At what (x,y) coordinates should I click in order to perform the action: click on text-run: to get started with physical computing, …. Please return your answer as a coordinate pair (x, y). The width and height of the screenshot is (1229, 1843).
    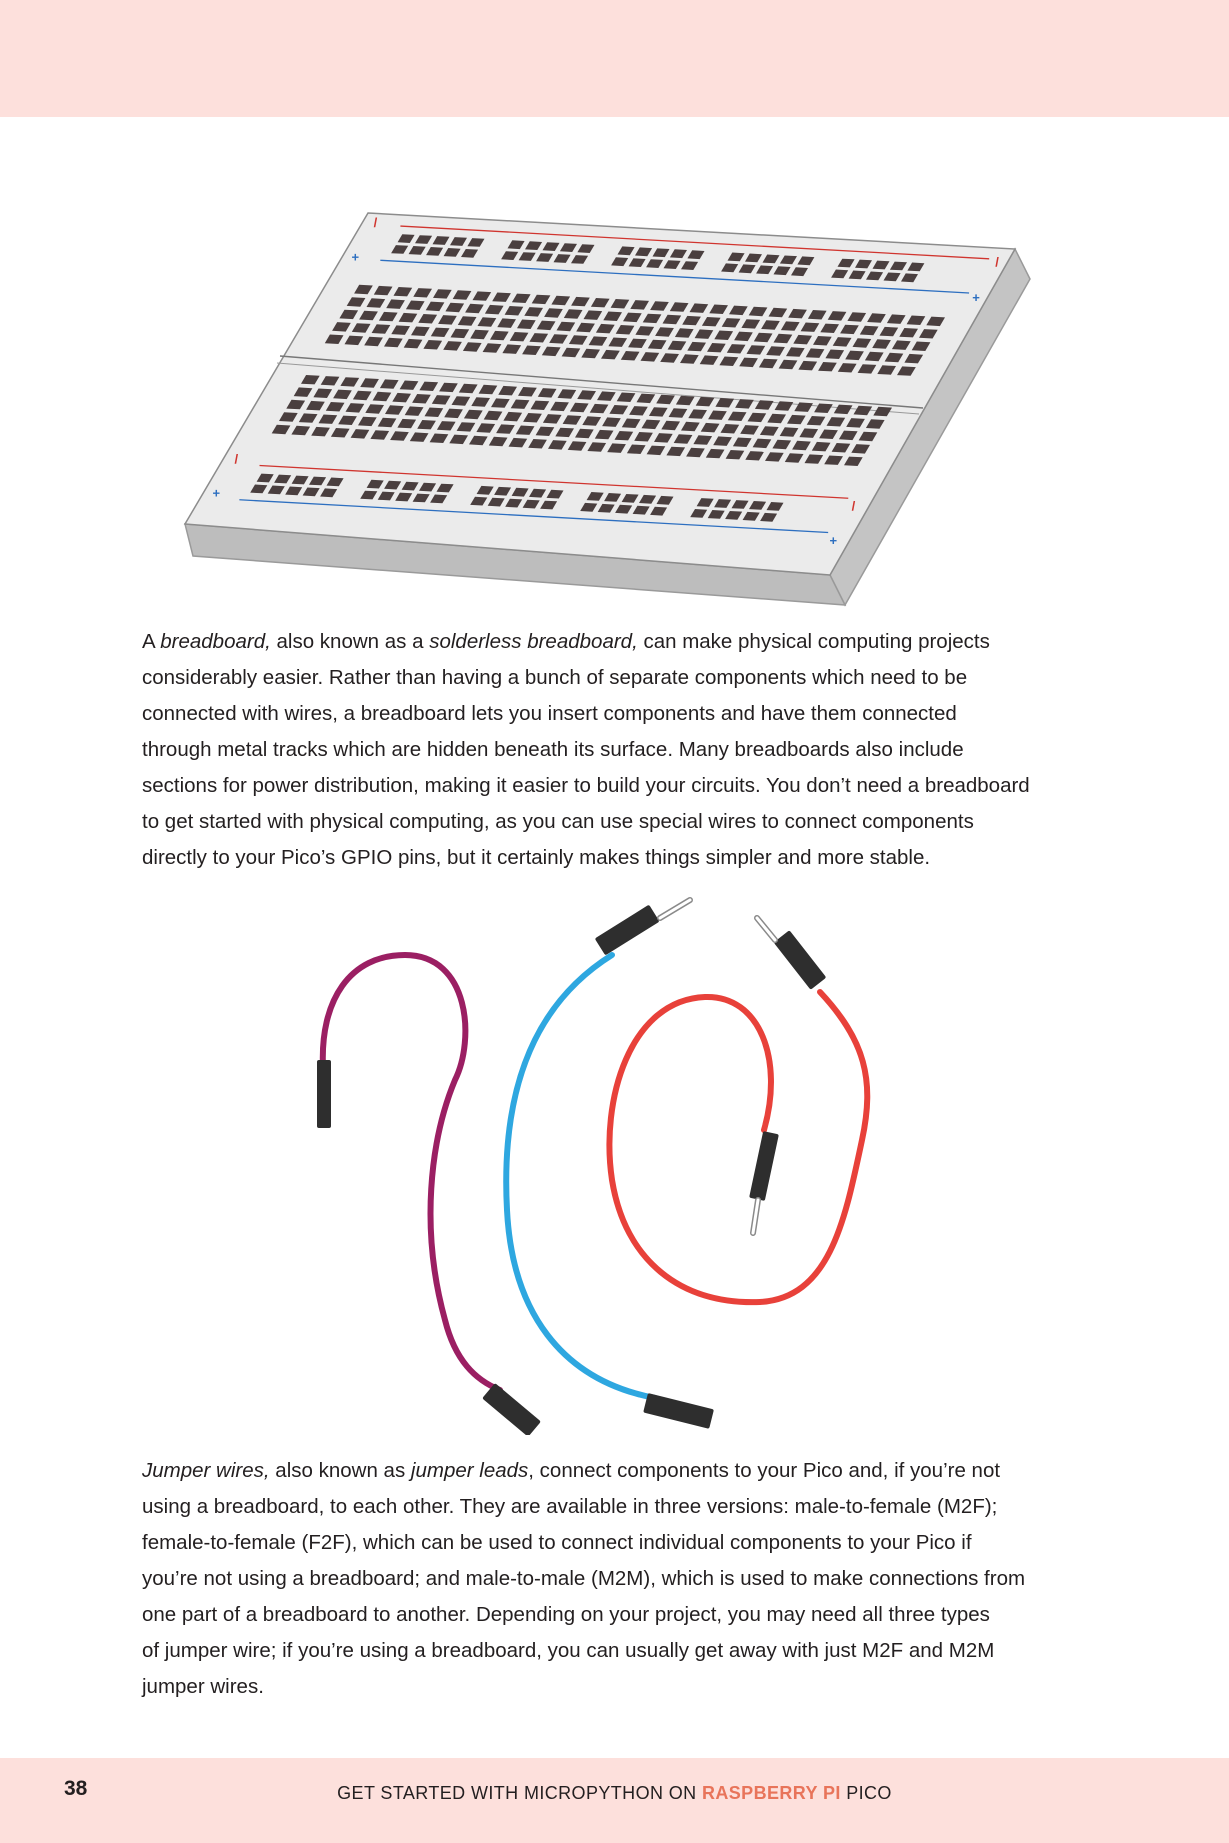
    Looking at the image, I should click on (558, 821).